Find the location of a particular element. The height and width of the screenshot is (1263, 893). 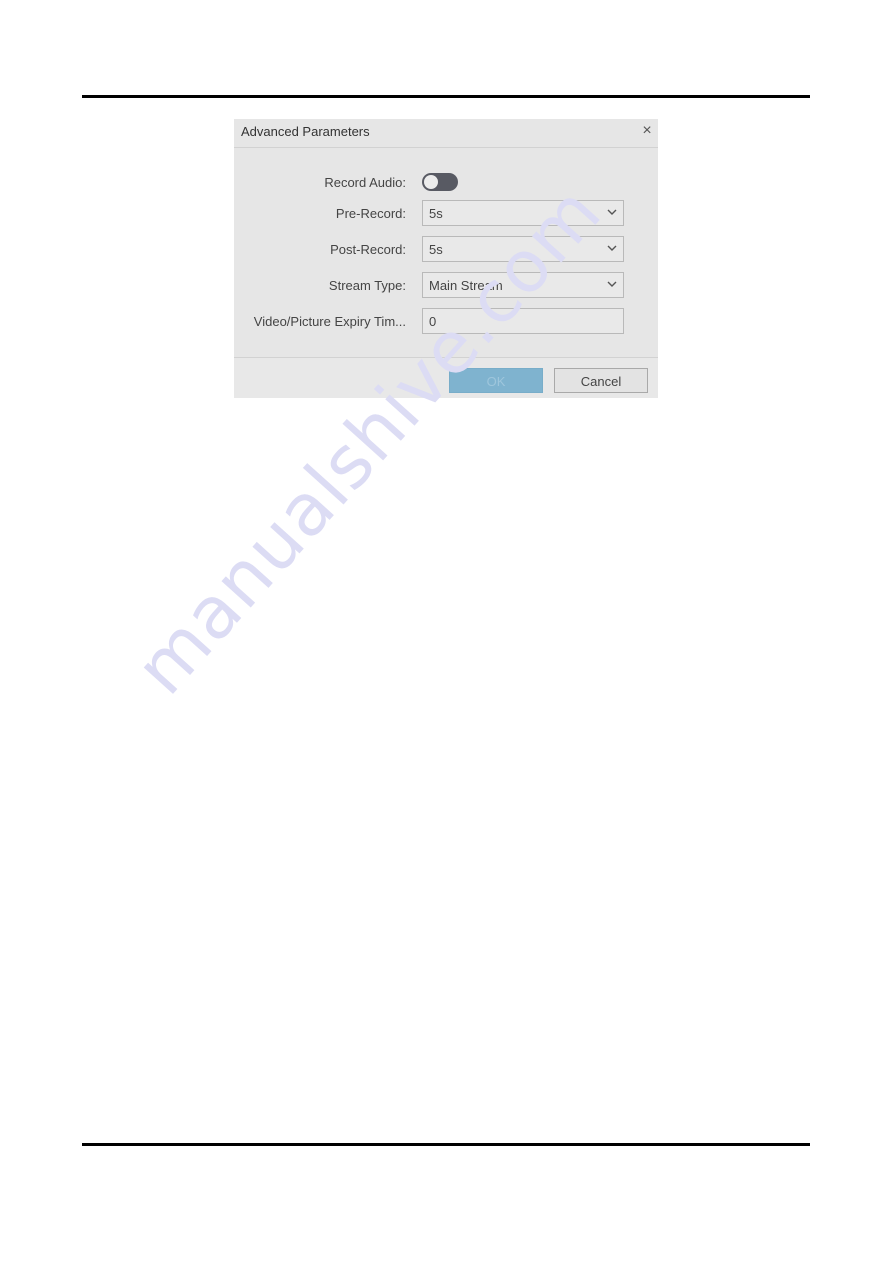

toggle-knob is located at coordinates (431, 182).